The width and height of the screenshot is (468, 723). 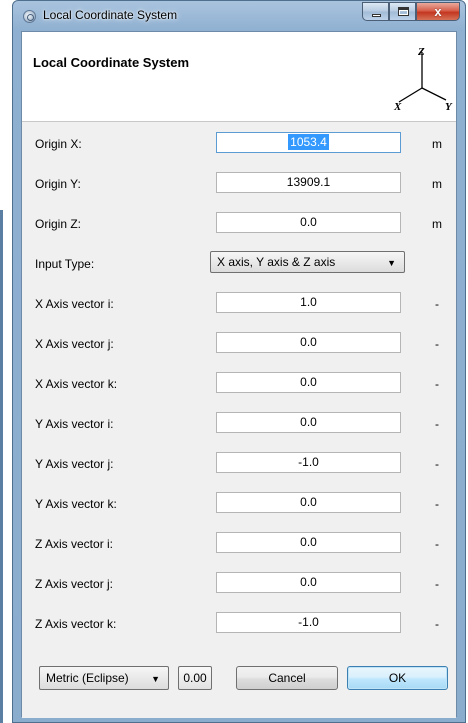 I want to click on selected-text: 1053.4, so click(x=308, y=142).